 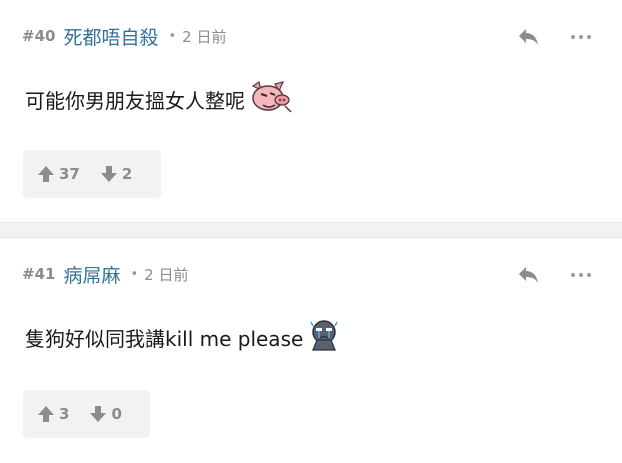 What do you see at coordinates (110, 36) in the screenshot?
I see `username-link: 死都唔自殺` at bounding box center [110, 36].